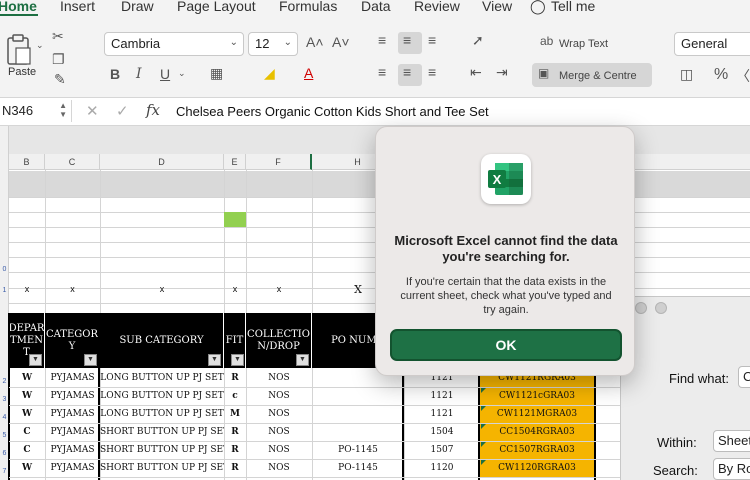  Describe the element at coordinates (122, 111) in the screenshot. I see `enter-icon: ✓` at that location.